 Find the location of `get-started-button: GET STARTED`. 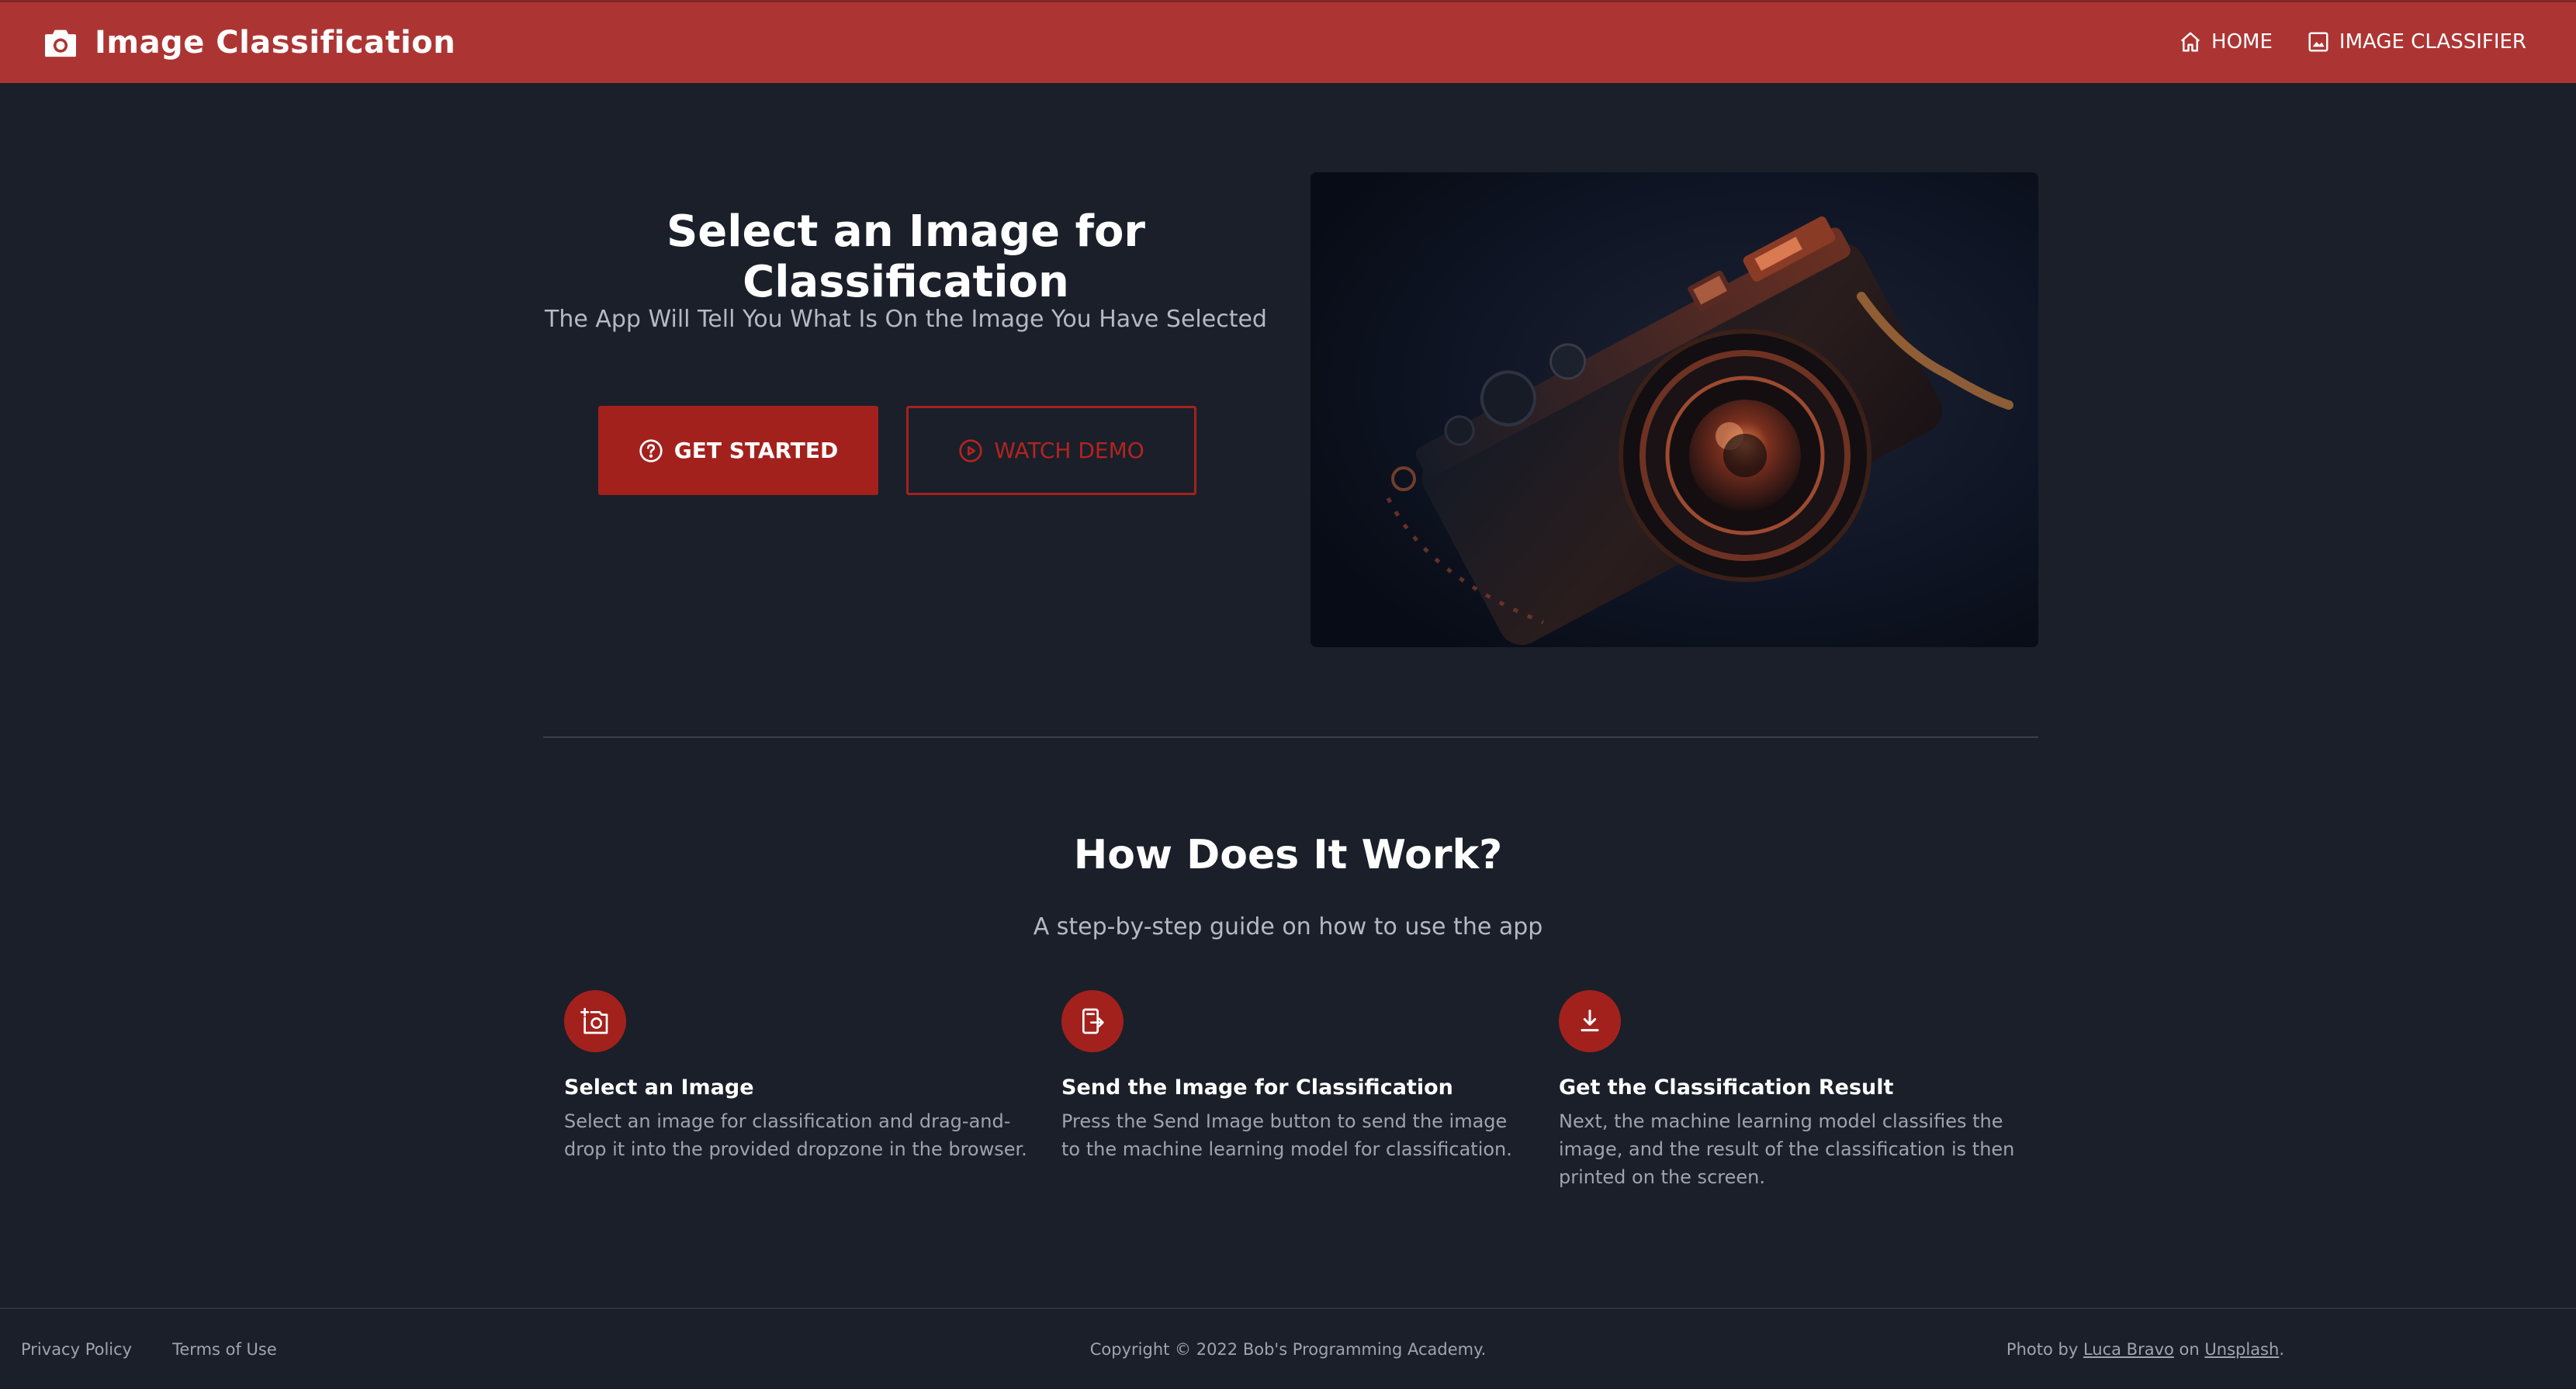

get-started-button: GET STARTED is located at coordinates (738, 450).